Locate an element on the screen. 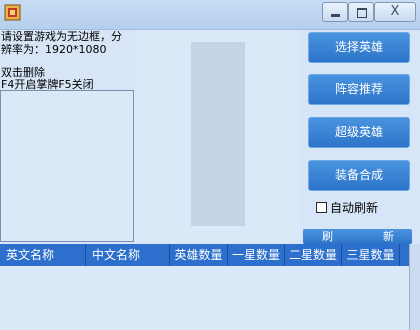 The width and height of the screenshot is (420, 330). maximize-icon is located at coordinates (362, 13).